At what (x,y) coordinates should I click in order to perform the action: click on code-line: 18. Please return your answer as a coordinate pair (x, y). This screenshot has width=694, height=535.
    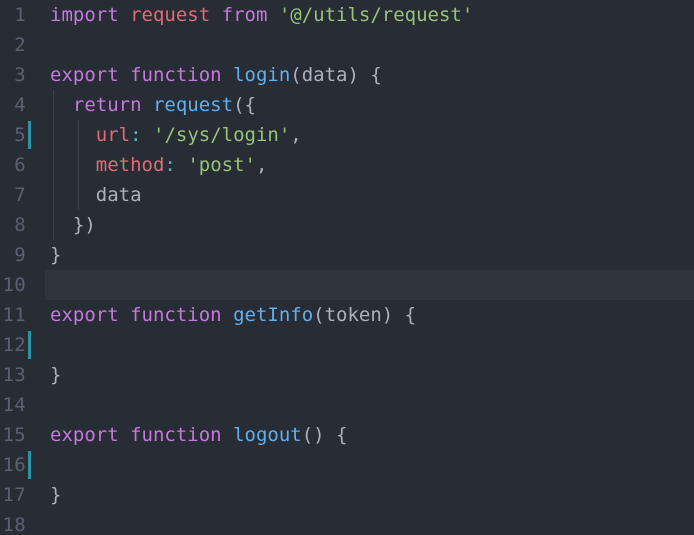
    Looking at the image, I should click on (347, 522).